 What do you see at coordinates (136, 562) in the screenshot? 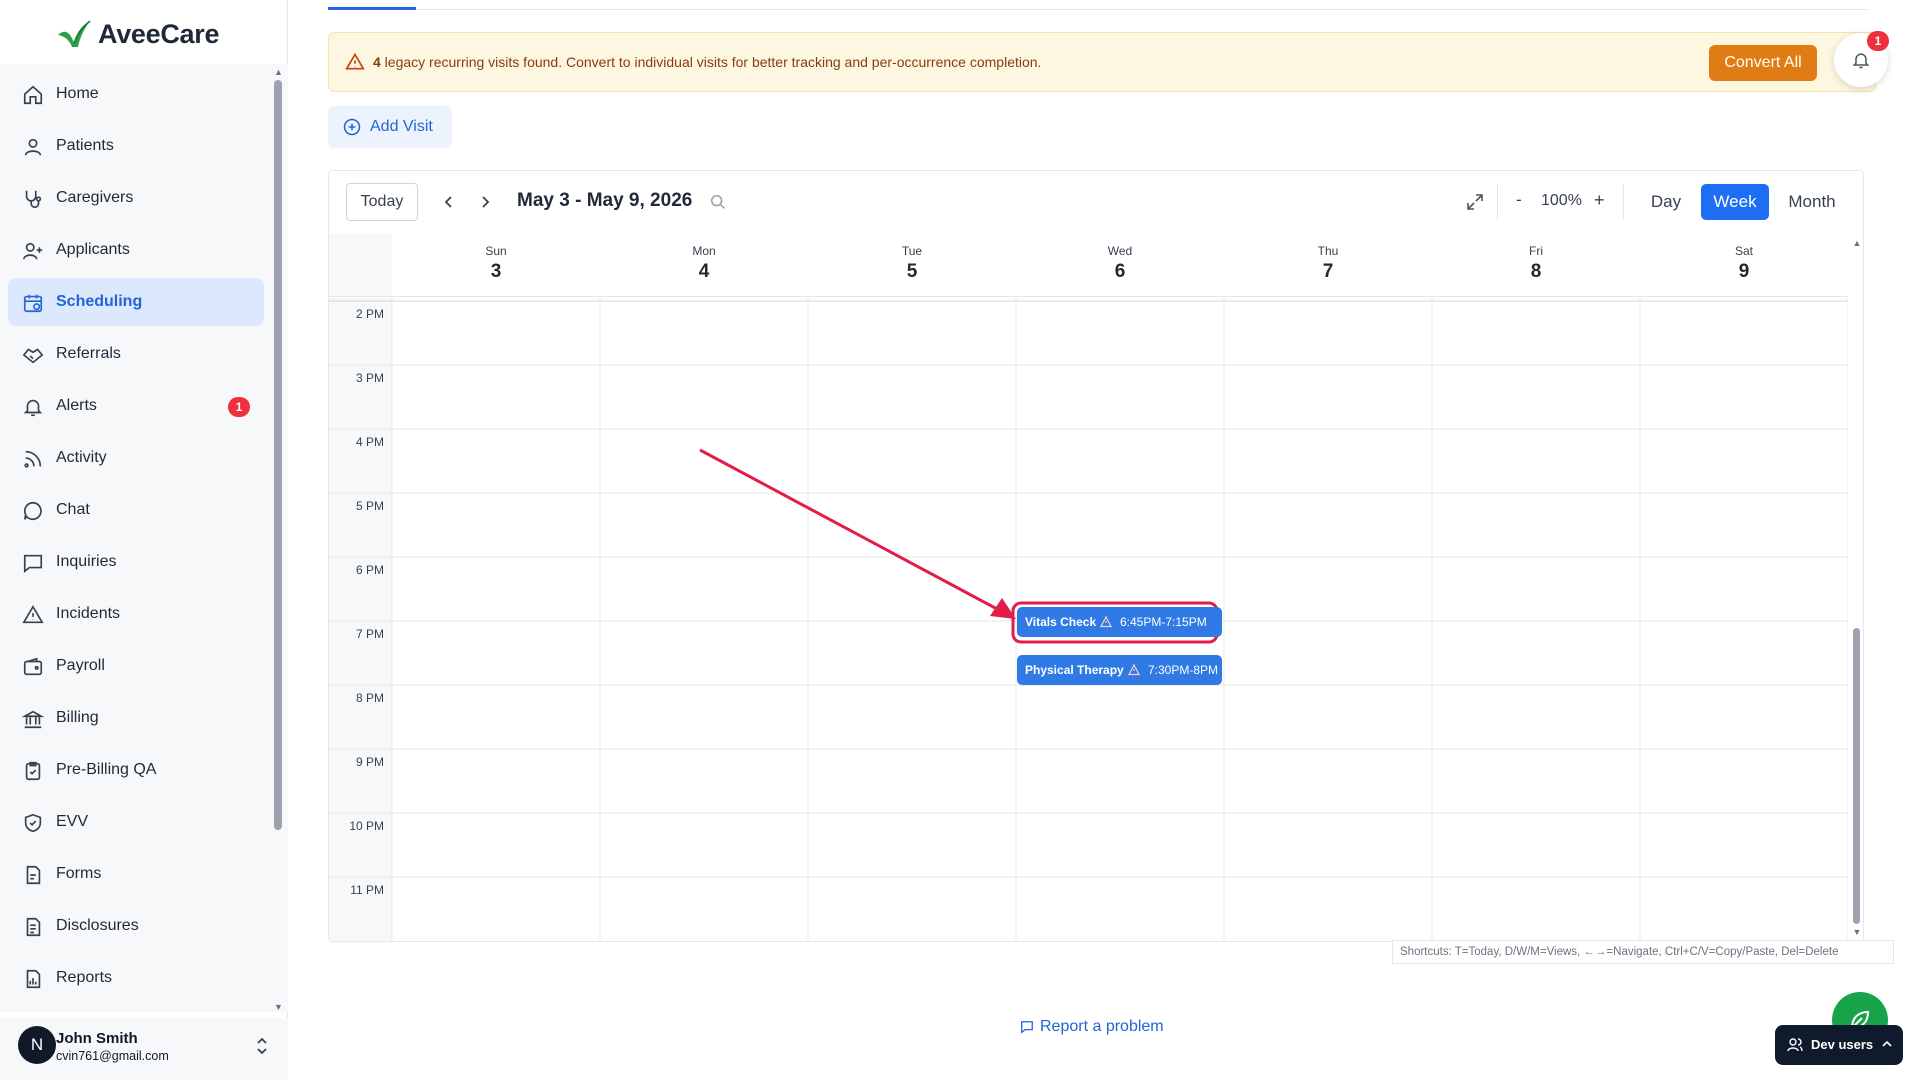
I see `sidebar-item-inquiries: Inquiries` at bounding box center [136, 562].